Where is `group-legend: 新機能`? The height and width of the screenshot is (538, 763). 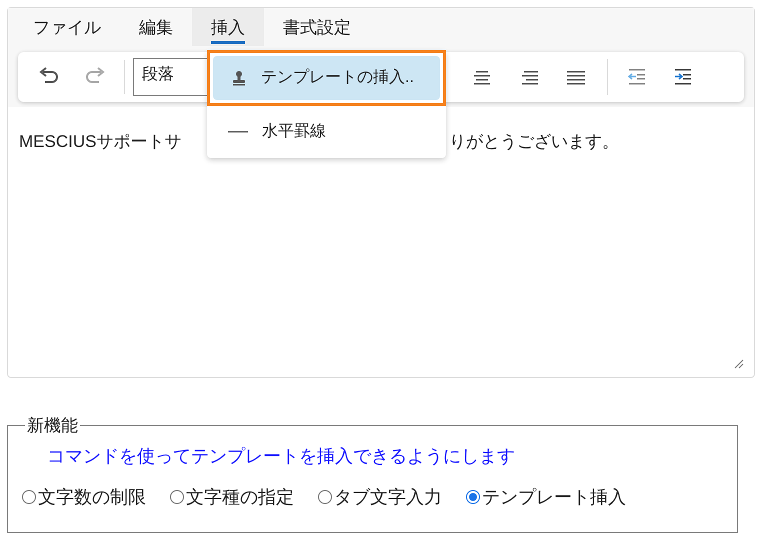
group-legend: 新機能 is located at coordinates (52, 425).